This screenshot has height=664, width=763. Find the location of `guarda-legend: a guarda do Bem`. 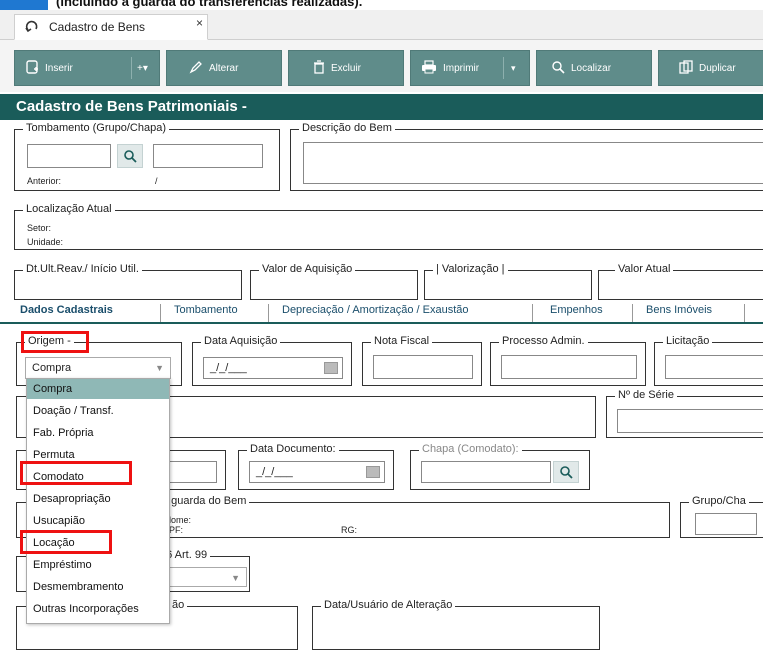

guarda-legend: a guarda do Bem is located at coordinates (204, 501).